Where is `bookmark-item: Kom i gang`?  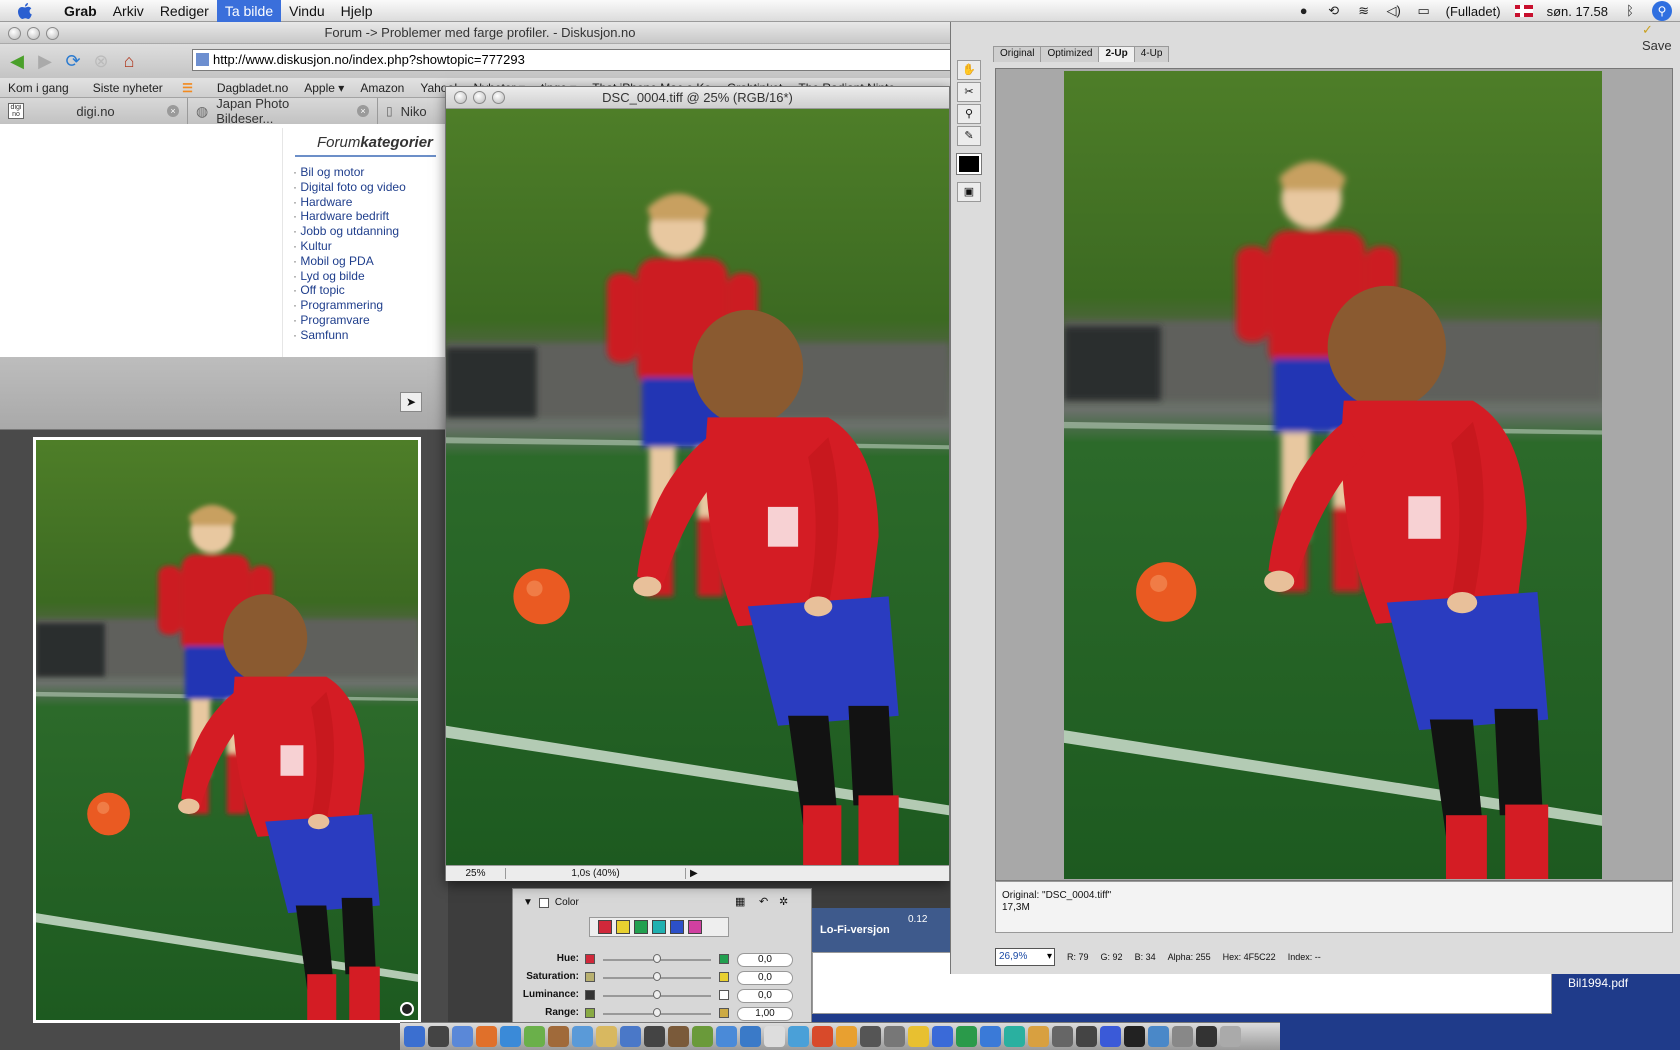 bookmark-item: Kom i gang is located at coordinates (38, 88).